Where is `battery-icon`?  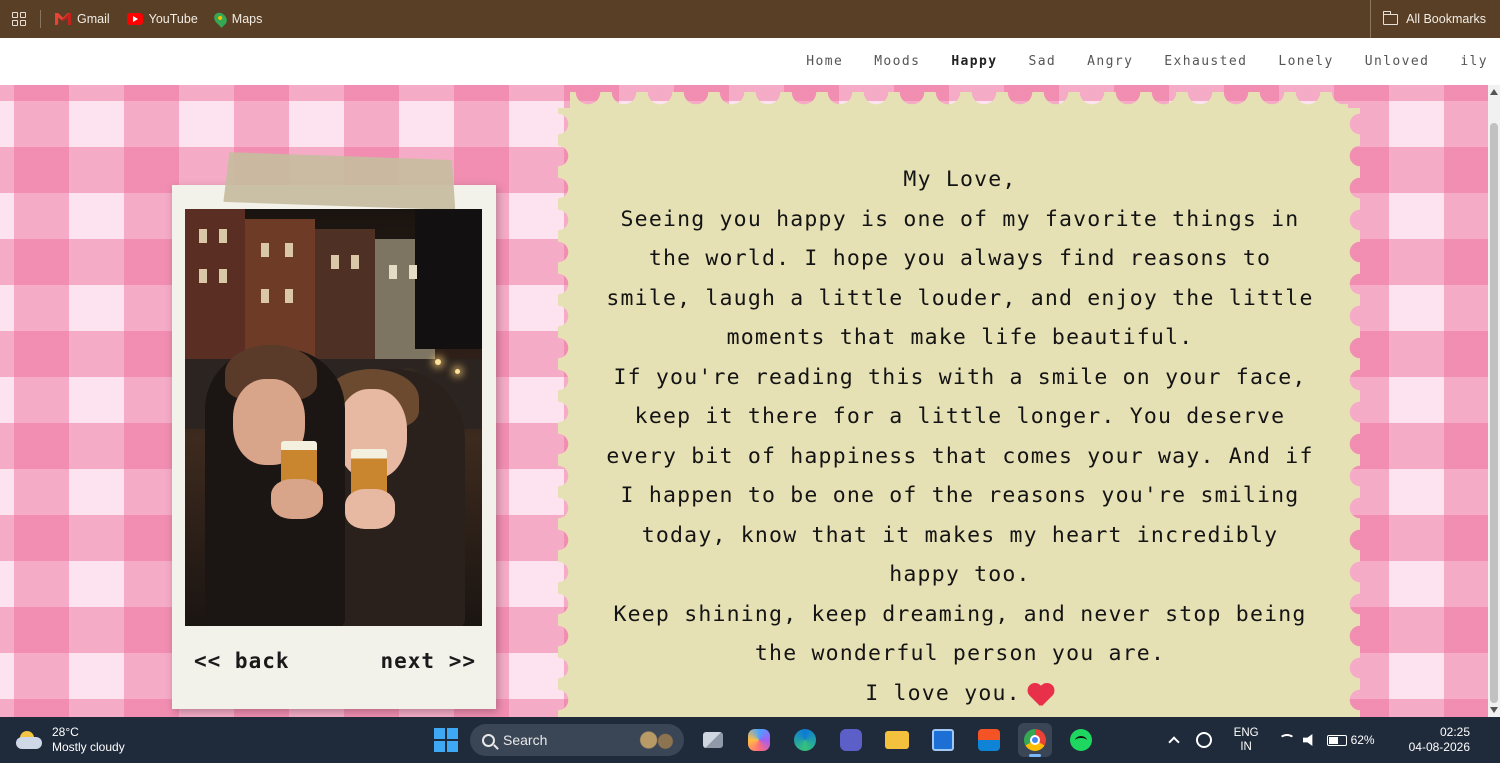
battery-icon is located at coordinates (1336, 740).